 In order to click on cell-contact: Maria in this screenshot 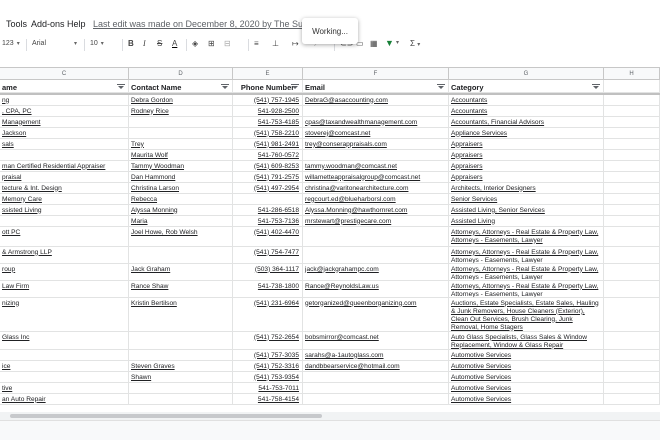, I will do `click(181, 221)`.